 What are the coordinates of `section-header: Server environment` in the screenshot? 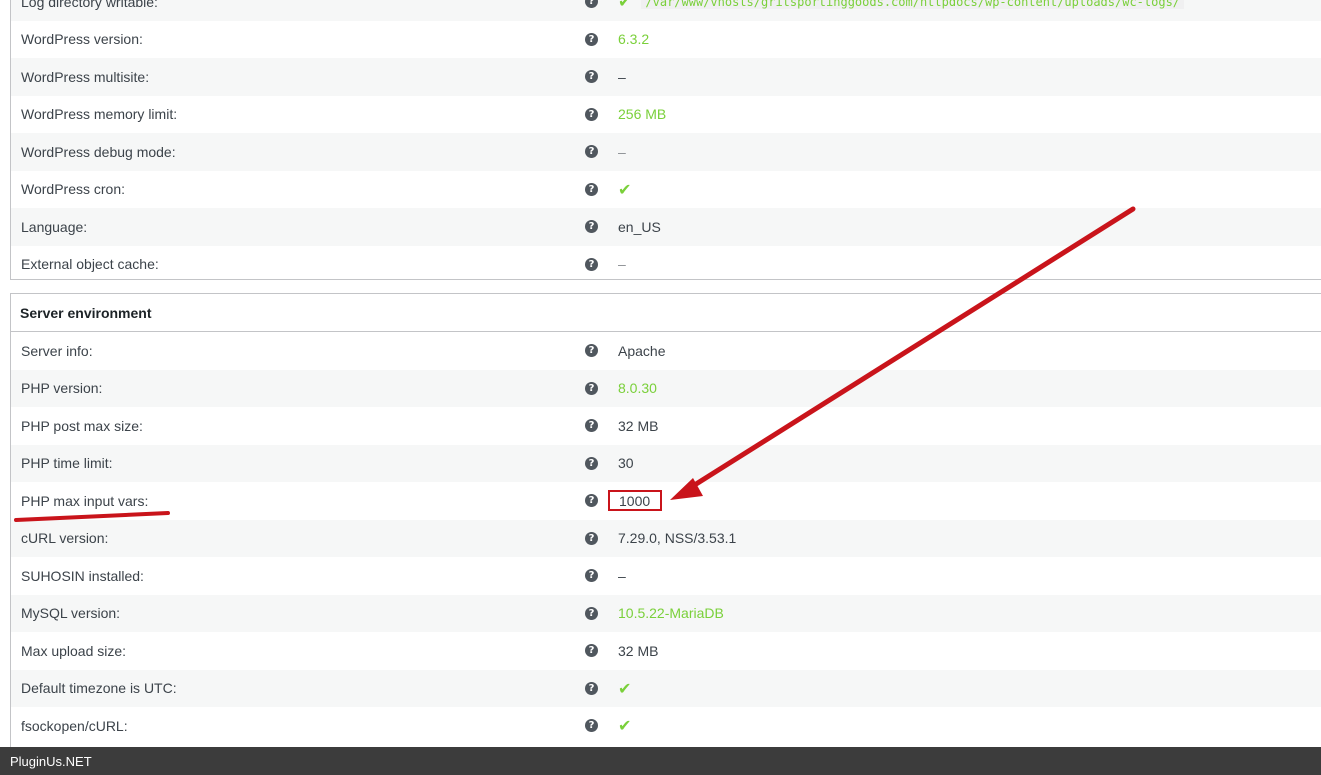 It's located at (666, 313).